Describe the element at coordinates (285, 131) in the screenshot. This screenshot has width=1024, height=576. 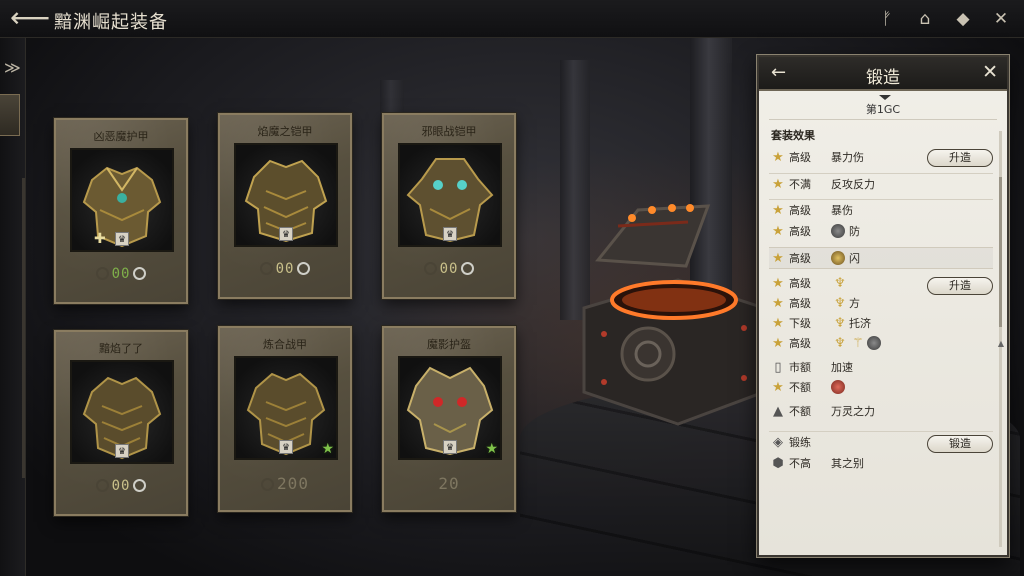
I see `card-name: 焰魔之铠甲` at that location.